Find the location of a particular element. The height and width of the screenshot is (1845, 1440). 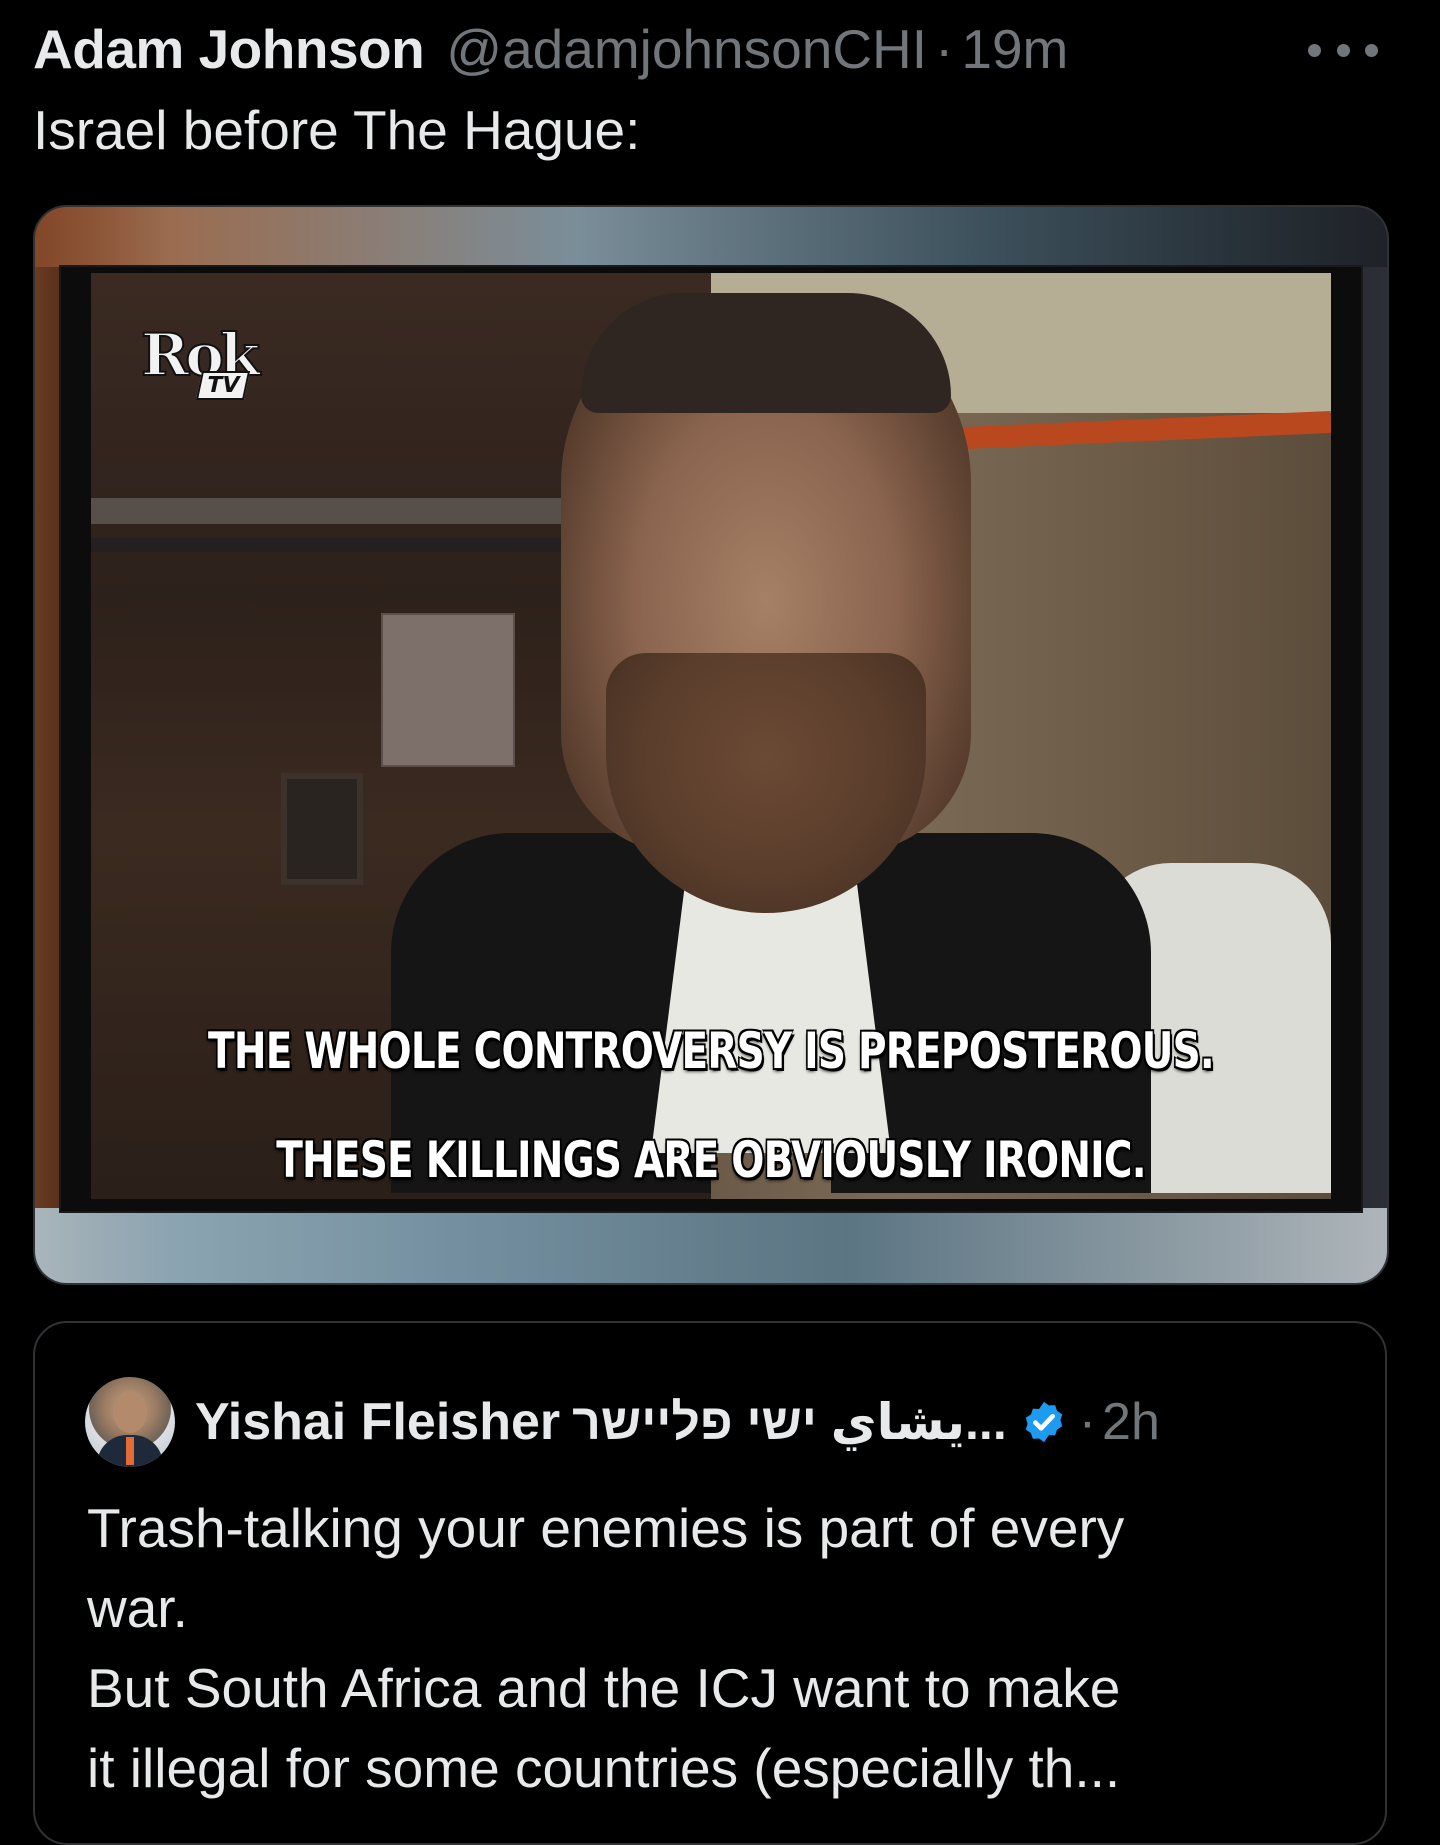

scene-hair is located at coordinates (766, 353).